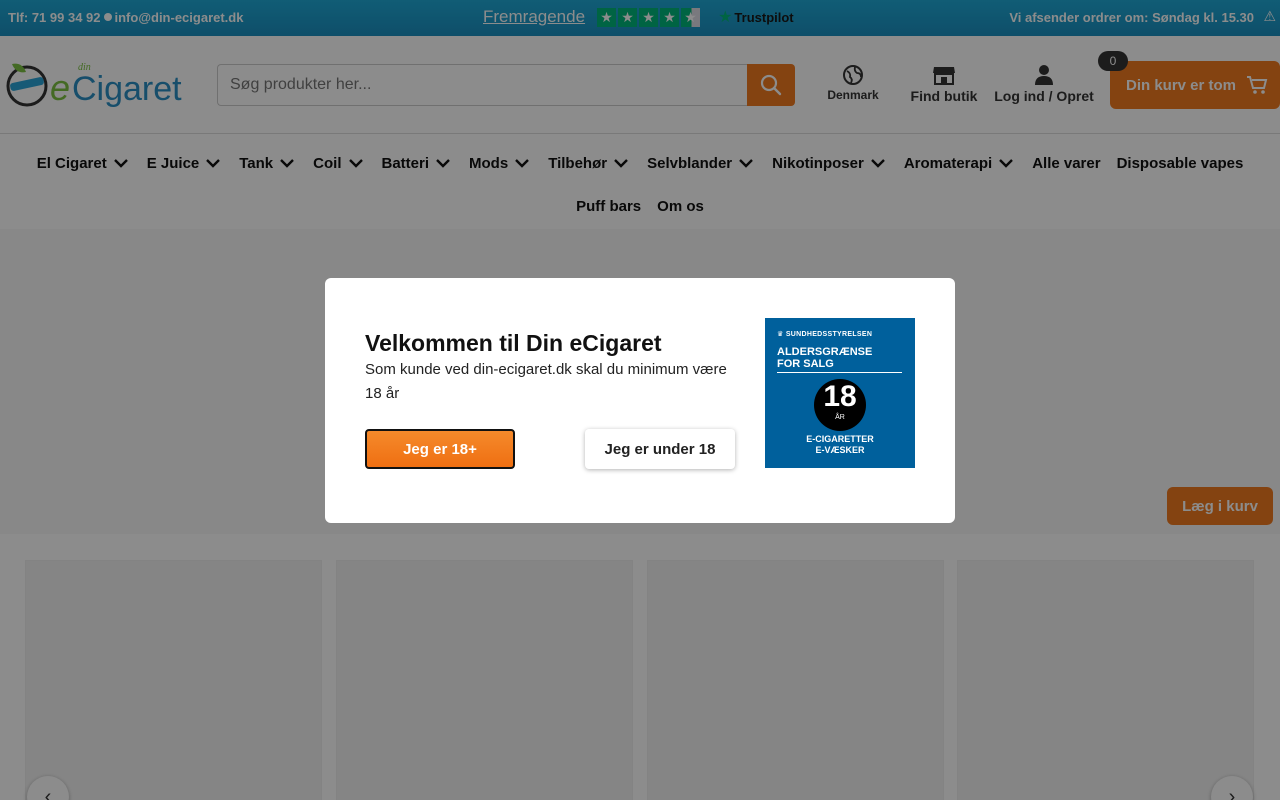 The width and height of the screenshot is (1280, 800). What do you see at coordinates (840, 417) in the screenshot?
I see `badge-age-unit: ÅR` at bounding box center [840, 417].